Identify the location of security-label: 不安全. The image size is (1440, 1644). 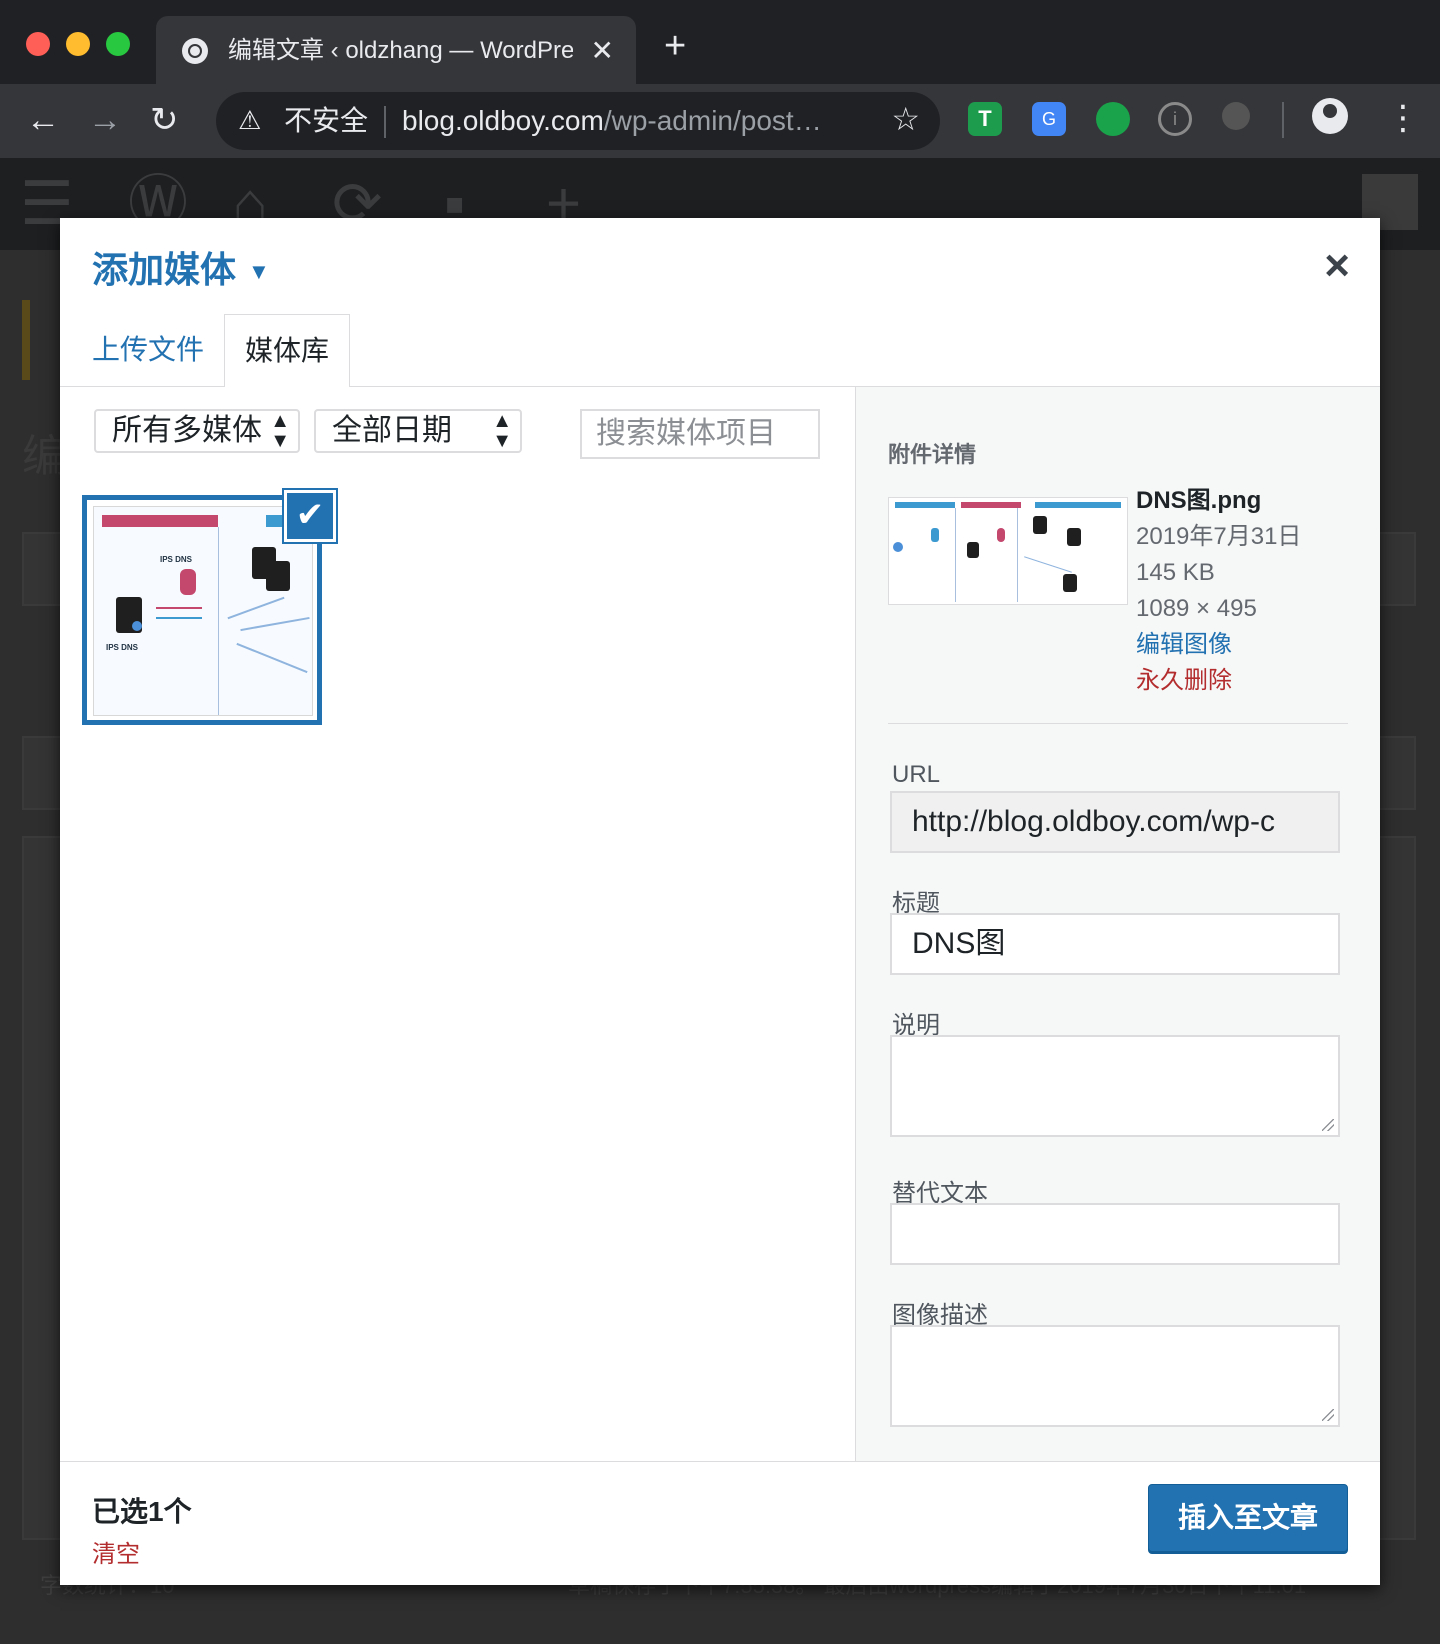
(326, 121).